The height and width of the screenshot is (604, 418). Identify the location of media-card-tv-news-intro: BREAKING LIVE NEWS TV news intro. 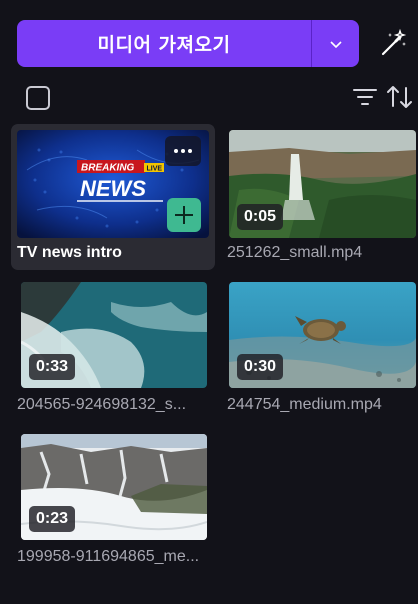
(113, 197).